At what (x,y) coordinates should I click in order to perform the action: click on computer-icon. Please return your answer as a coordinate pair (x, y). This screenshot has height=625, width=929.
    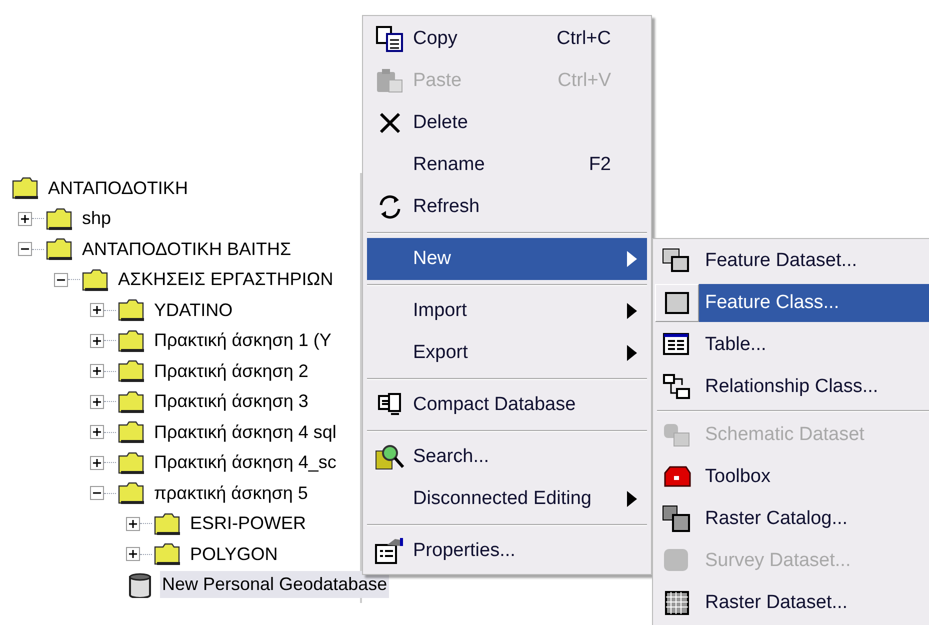
    Looking at the image, I should click on (390, 405).